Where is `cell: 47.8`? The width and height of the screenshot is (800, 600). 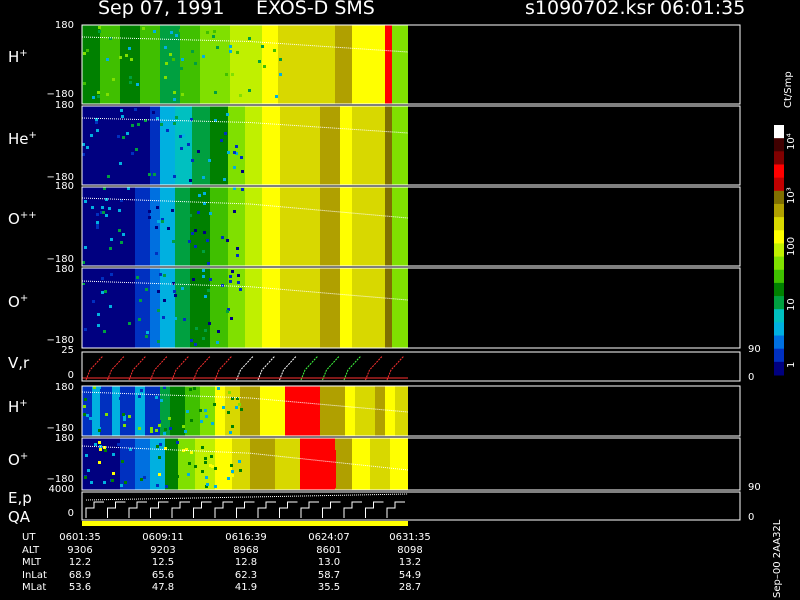
cell: 47.8 is located at coordinates (163, 587).